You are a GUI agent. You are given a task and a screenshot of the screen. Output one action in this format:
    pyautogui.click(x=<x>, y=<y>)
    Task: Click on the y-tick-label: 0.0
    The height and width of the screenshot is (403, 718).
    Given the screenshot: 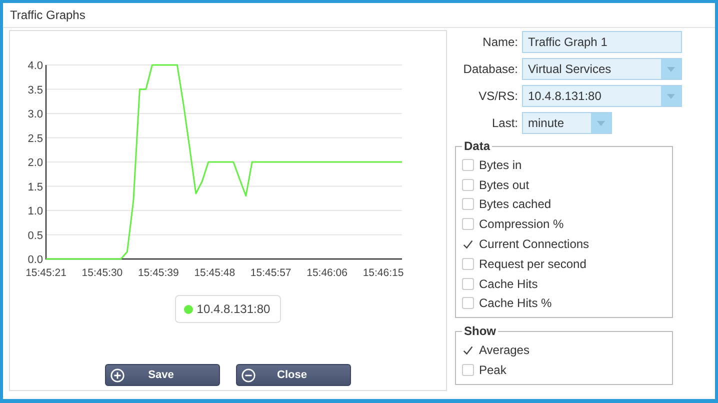 What is the action you would take?
    pyautogui.click(x=35, y=260)
    